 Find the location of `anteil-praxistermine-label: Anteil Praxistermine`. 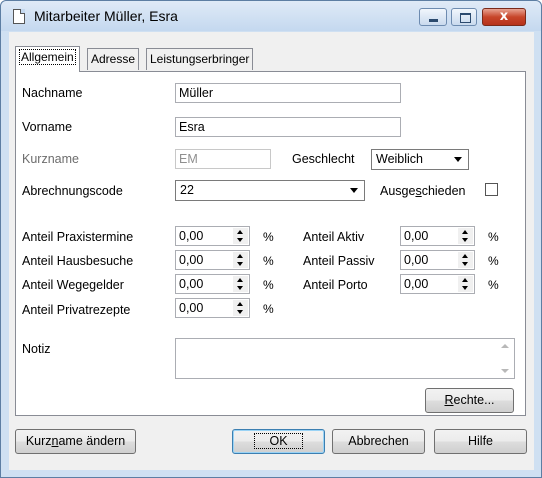

anteil-praxistermine-label: Anteil Praxistermine is located at coordinates (78, 237).